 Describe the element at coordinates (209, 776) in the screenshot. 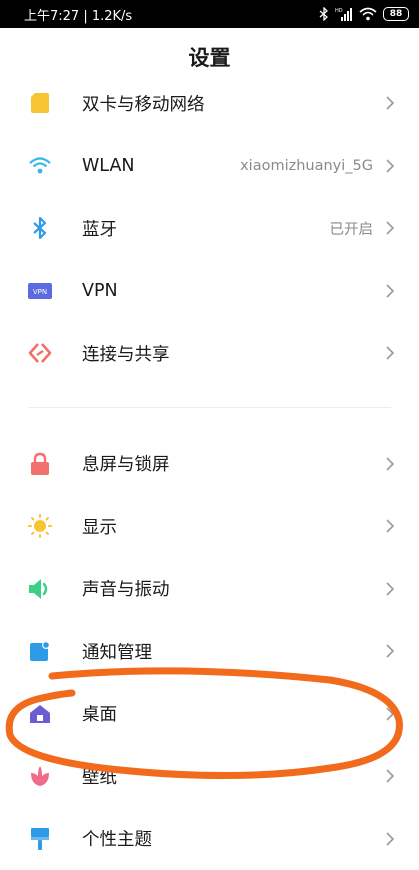

I see `settings-item-wallpaper: 壁纸` at that location.